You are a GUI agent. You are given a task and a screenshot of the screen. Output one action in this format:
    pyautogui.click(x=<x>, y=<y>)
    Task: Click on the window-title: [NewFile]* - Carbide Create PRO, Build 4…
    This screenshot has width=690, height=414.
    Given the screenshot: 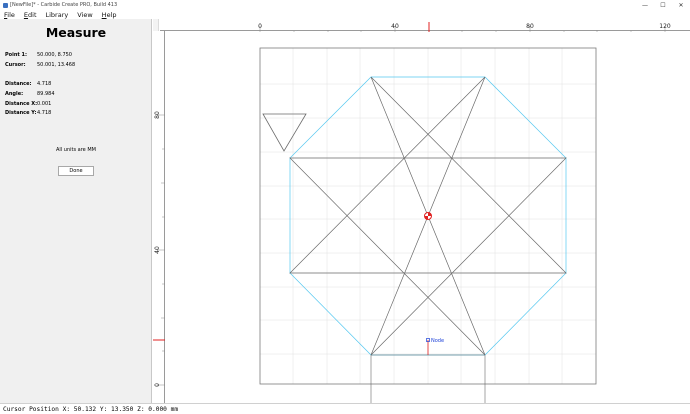 What is the action you would take?
    pyautogui.click(x=64, y=5)
    